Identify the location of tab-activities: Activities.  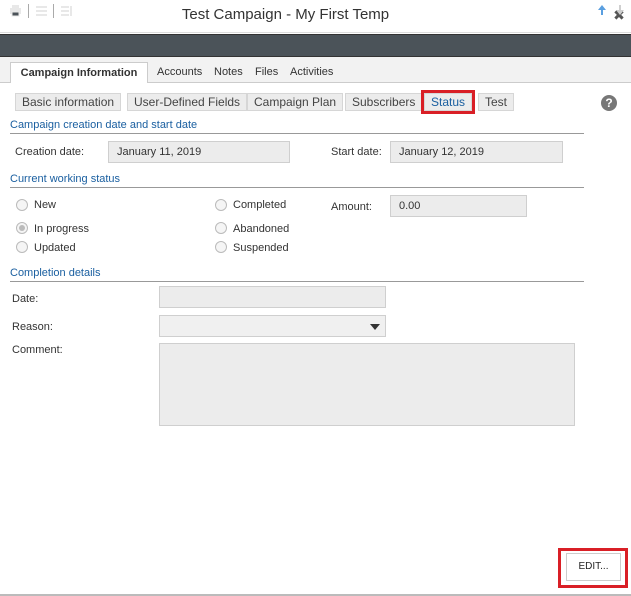
(311, 72).